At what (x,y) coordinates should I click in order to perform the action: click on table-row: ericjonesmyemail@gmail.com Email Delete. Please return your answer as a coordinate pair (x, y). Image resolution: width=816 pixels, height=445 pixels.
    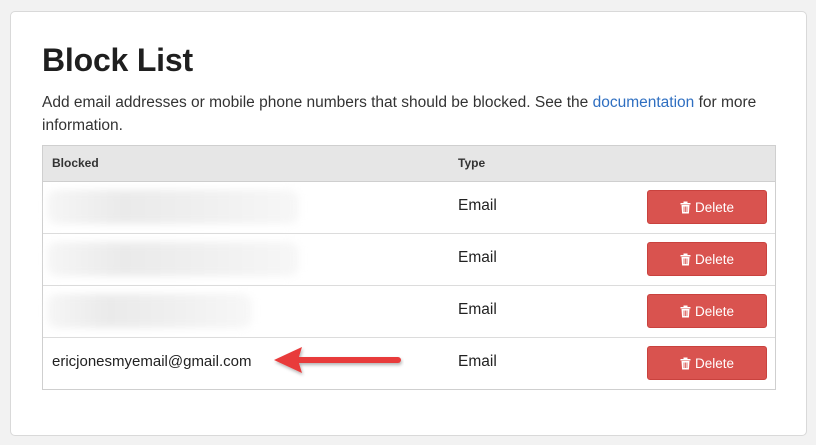
    Looking at the image, I should click on (409, 363).